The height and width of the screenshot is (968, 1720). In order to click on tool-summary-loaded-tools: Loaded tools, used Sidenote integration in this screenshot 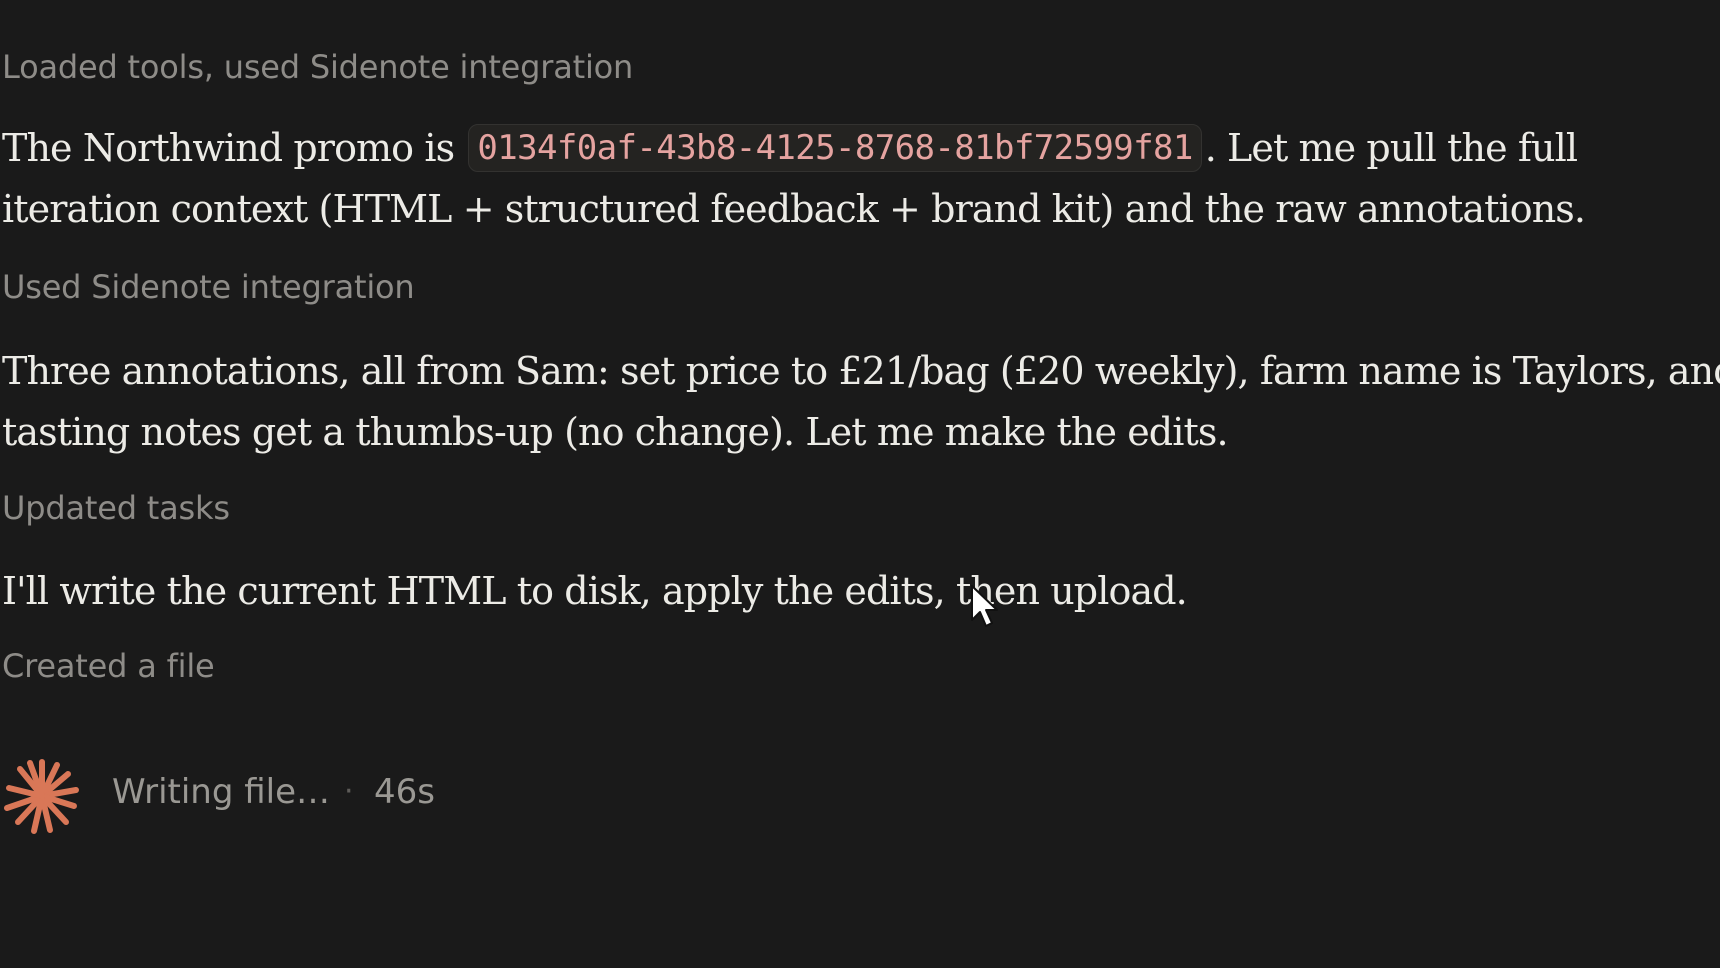, I will do `click(317, 67)`.